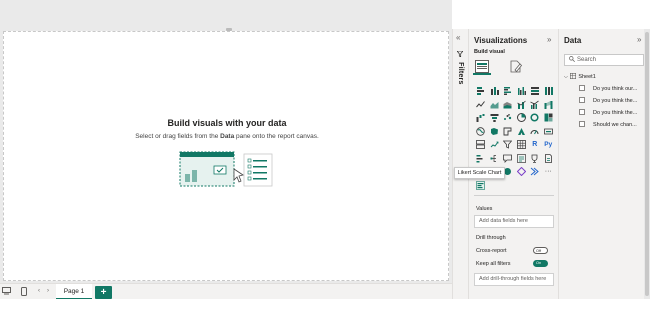 The image size is (650, 327). I want to click on build-visual-label: Build visual, so click(489, 52).